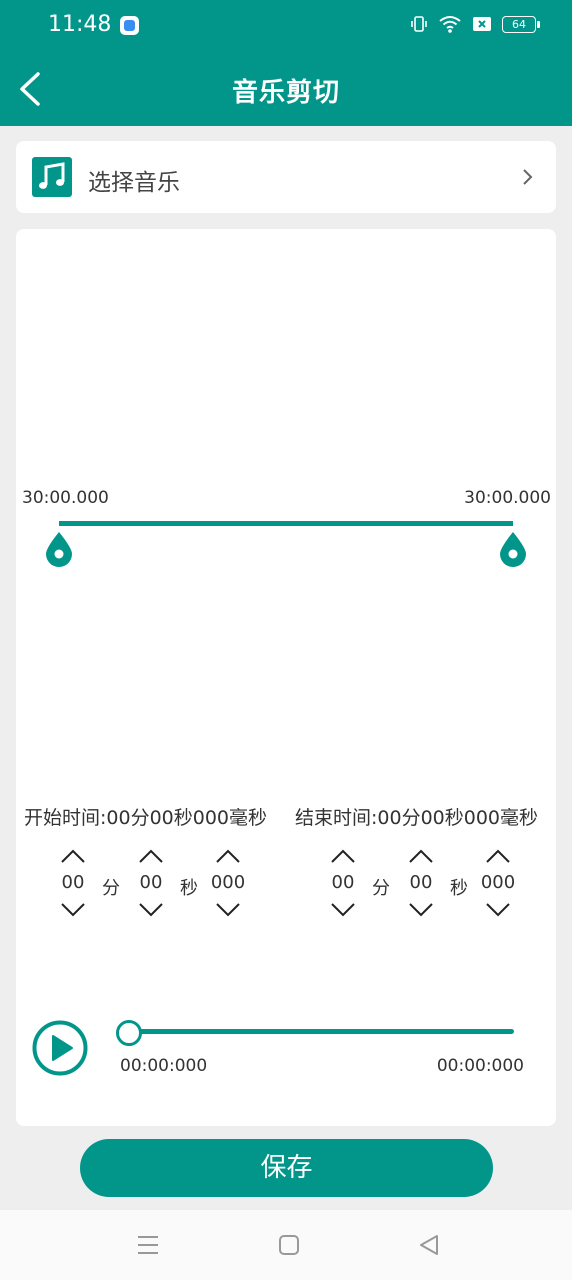 Image resolution: width=572 pixels, height=1280 pixels. What do you see at coordinates (319, 1031) in the screenshot?
I see `playback-progress-track` at bounding box center [319, 1031].